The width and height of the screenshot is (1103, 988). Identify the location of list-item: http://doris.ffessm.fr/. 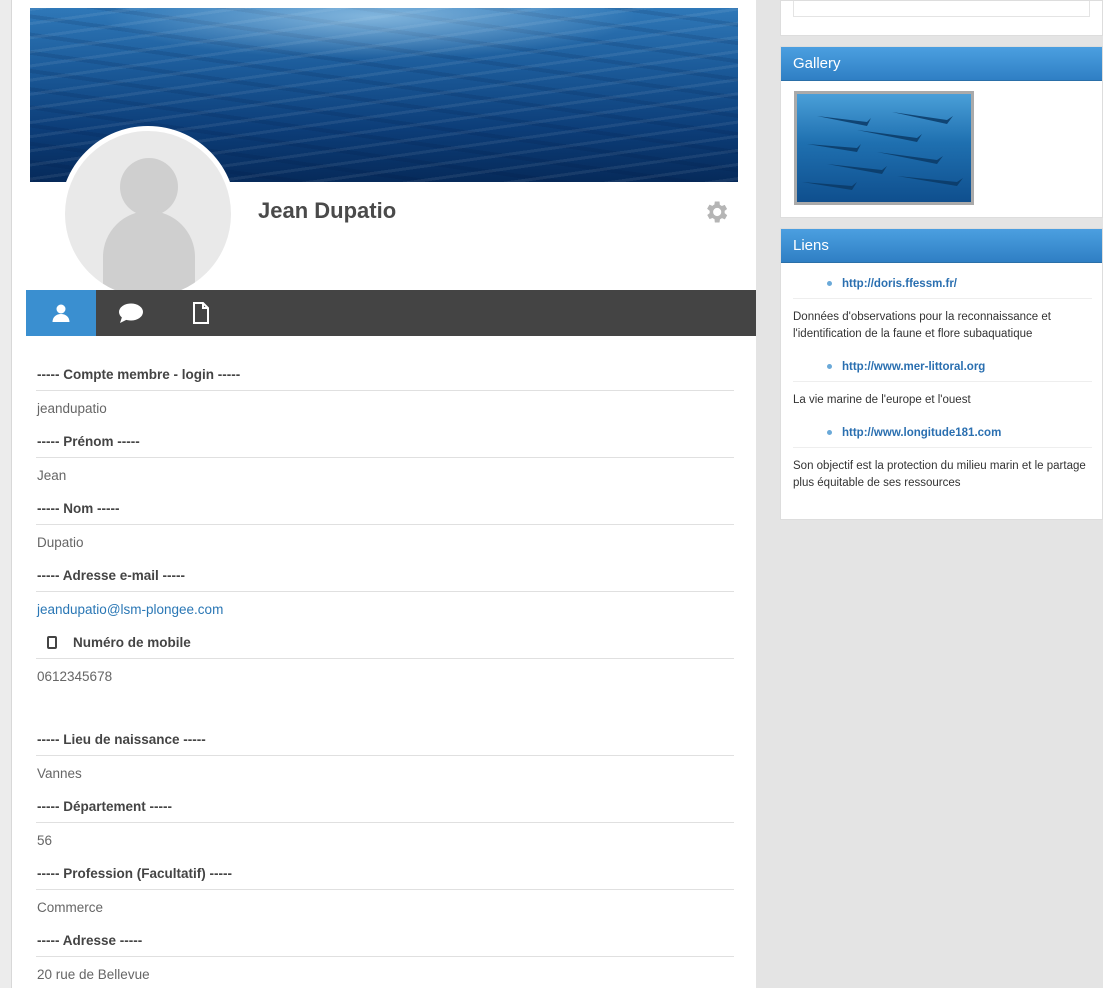
(942, 284).